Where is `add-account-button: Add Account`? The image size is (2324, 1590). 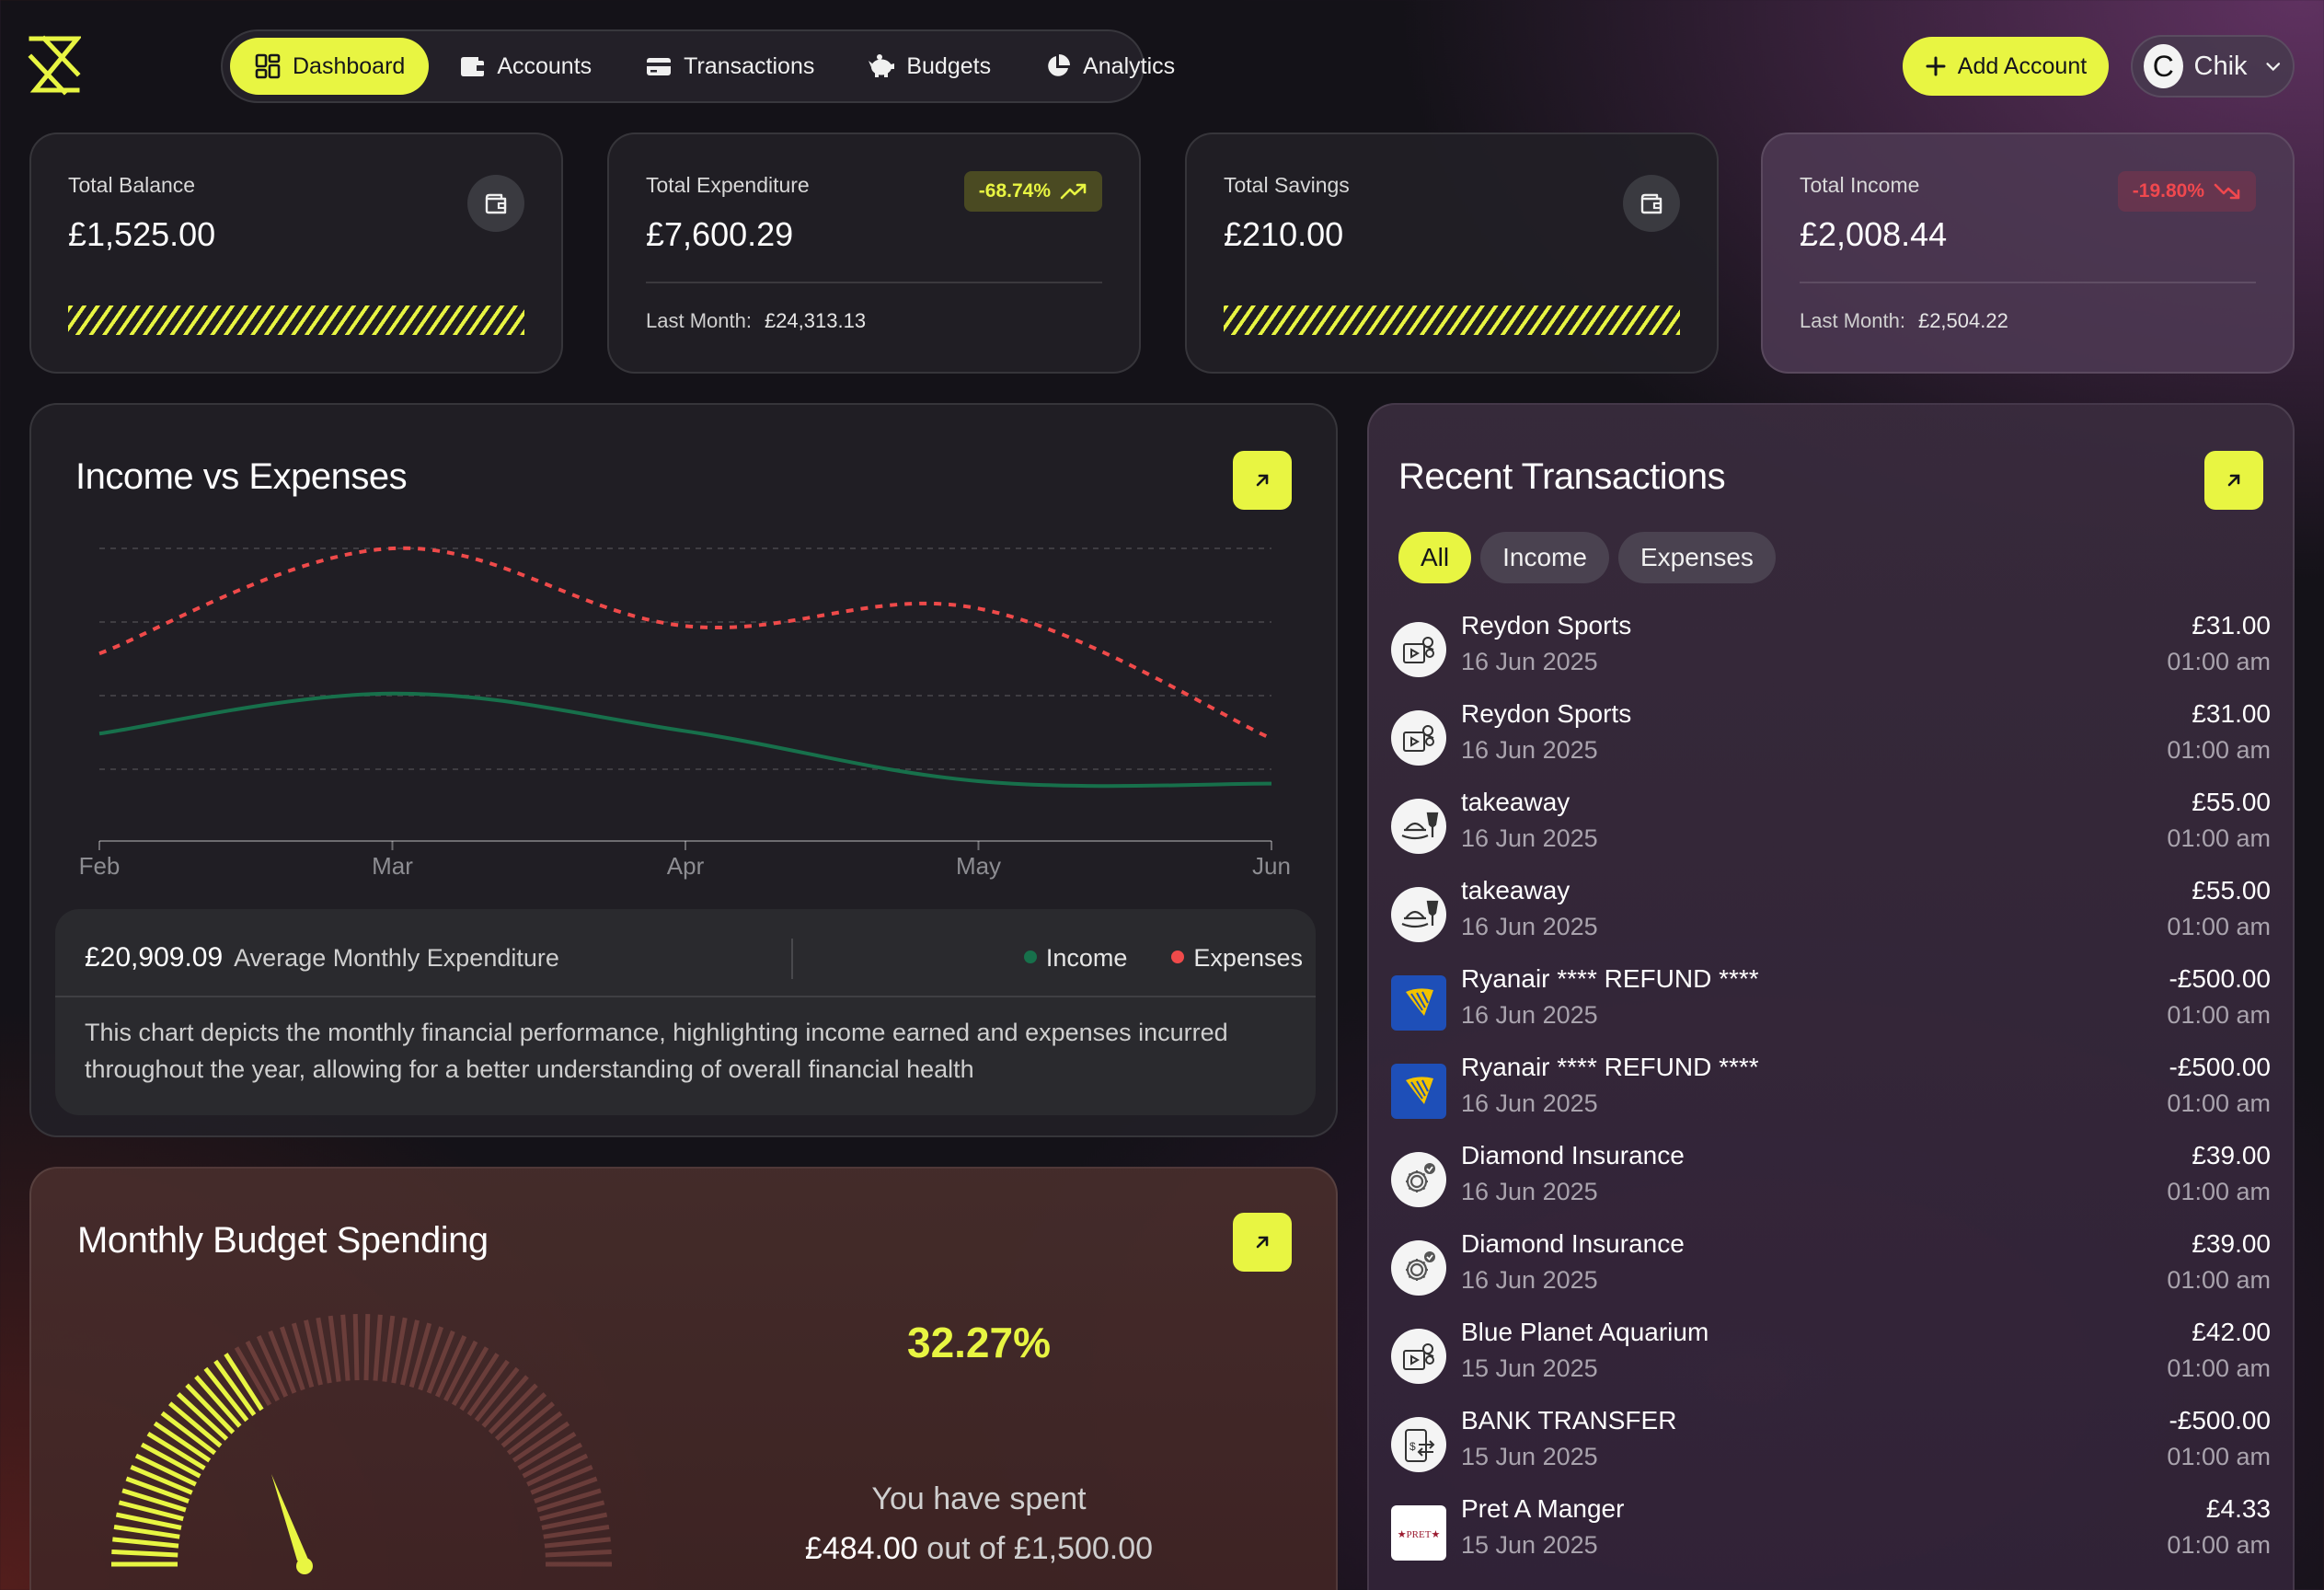 add-account-button: Add Account is located at coordinates (2006, 66).